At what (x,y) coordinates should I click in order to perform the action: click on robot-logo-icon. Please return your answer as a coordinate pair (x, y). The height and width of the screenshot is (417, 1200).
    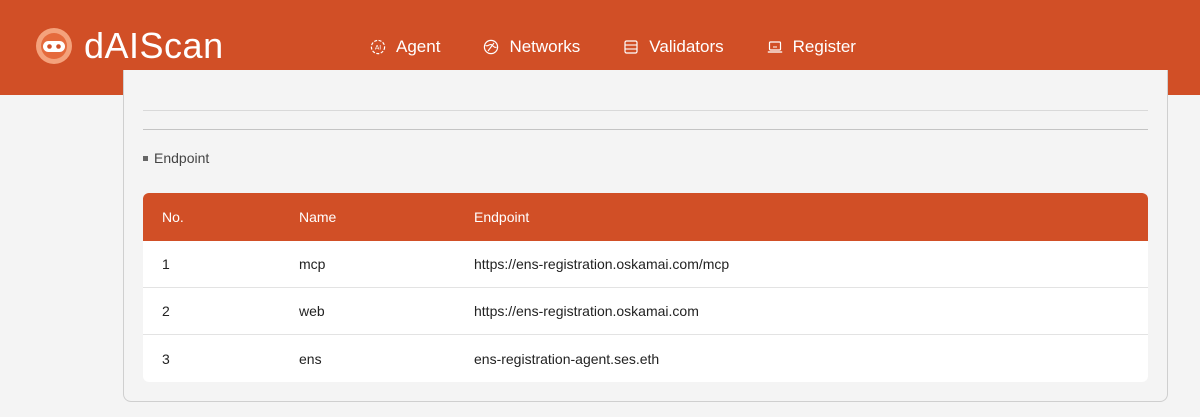
    Looking at the image, I should click on (54, 46).